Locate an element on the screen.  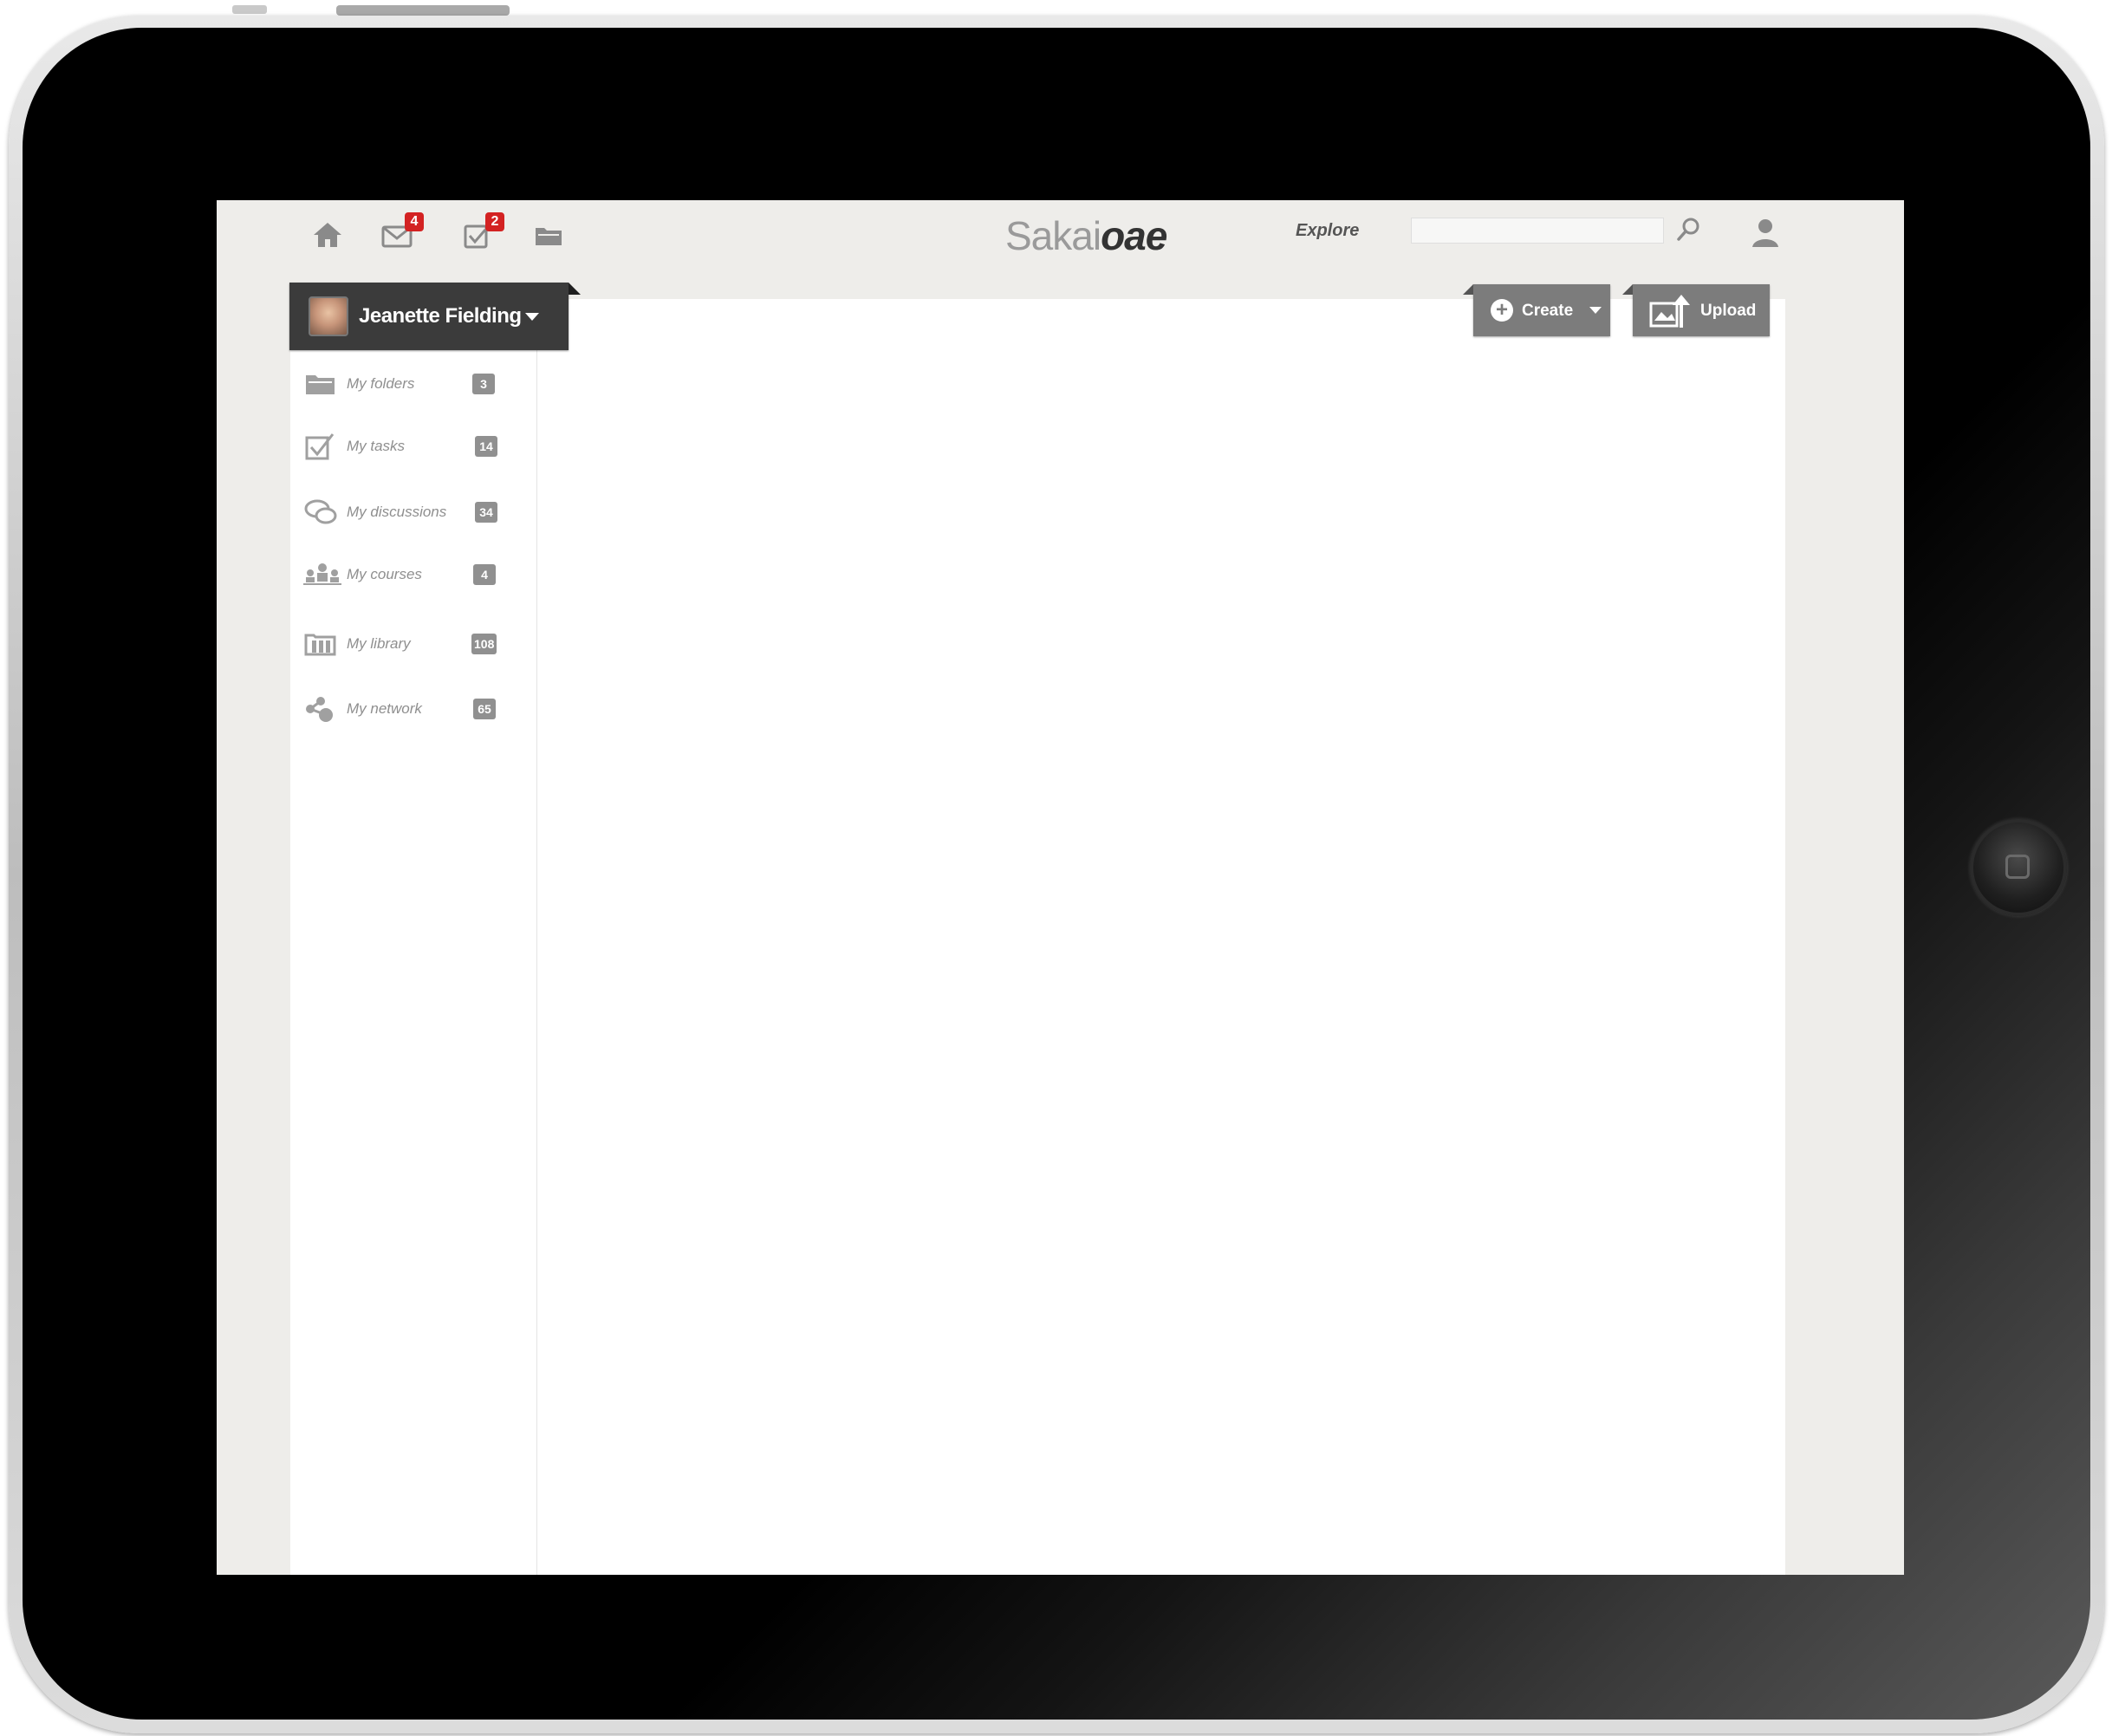
tasks-checkbox-icon: 2 is located at coordinates (481, 234).